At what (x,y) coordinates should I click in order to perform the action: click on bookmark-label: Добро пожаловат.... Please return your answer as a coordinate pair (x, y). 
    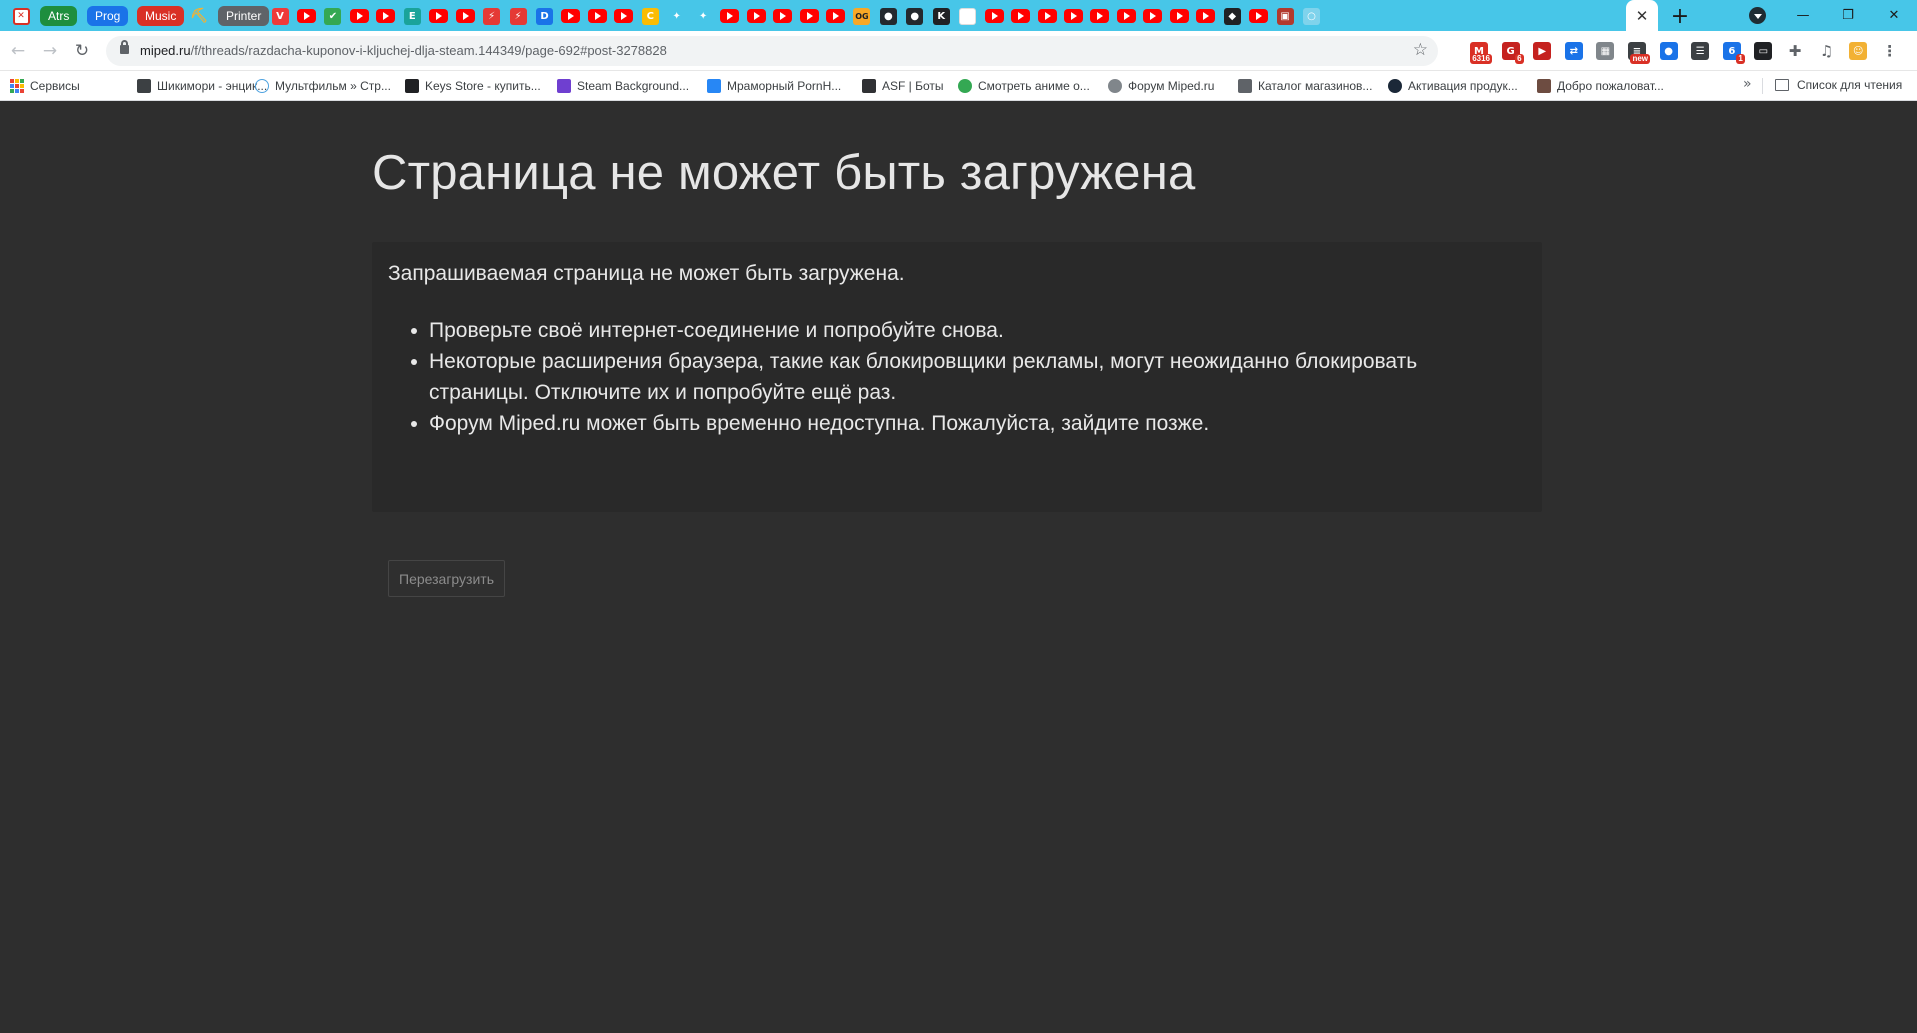
    Looking at the image, I should click on (1610, 86).